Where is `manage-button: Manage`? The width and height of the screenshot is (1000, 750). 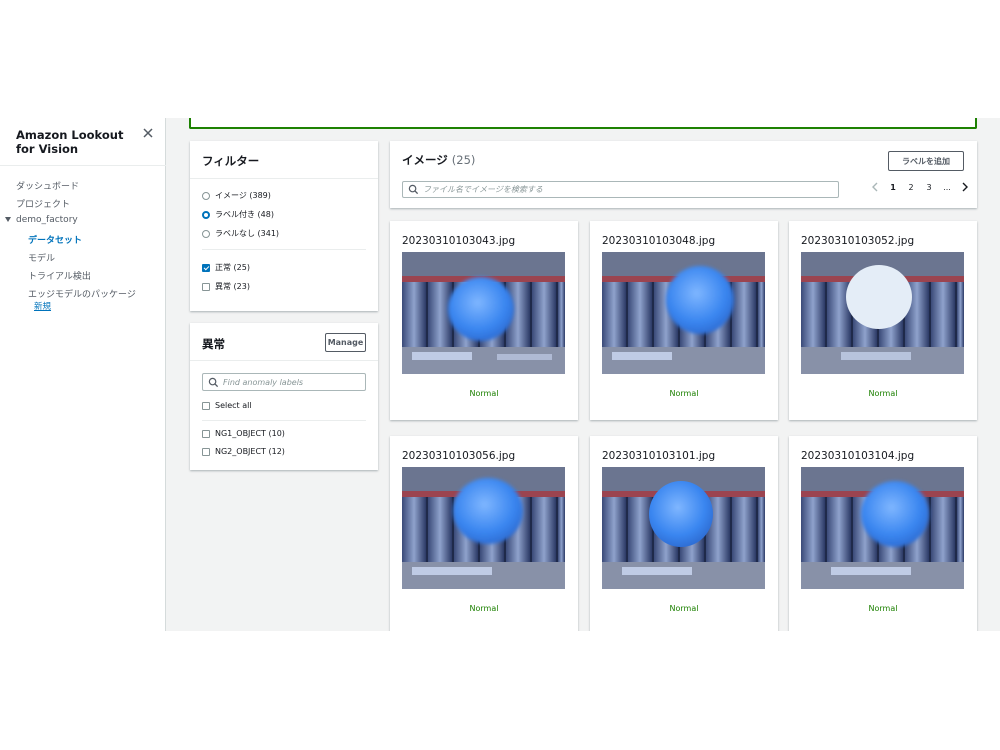
manage-button: Manage is located at coordinates (345, 342).